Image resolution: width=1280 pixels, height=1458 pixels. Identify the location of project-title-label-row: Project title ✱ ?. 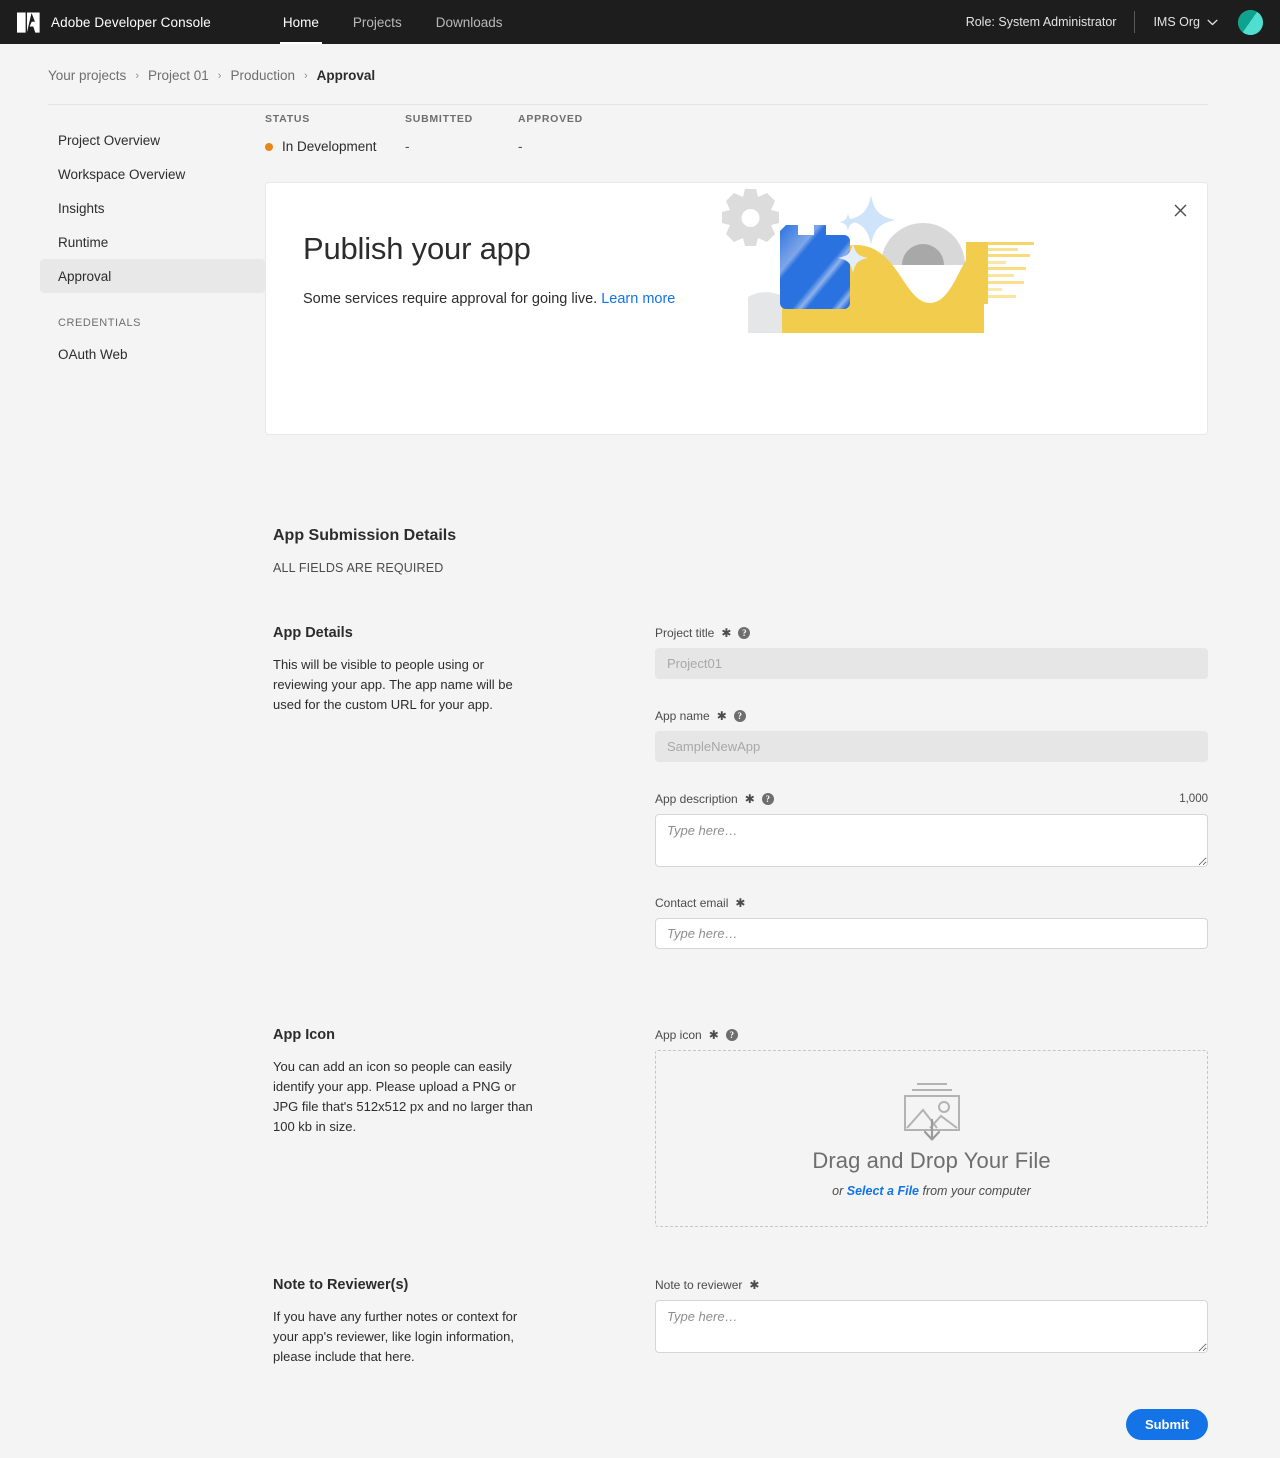
(931, 633).